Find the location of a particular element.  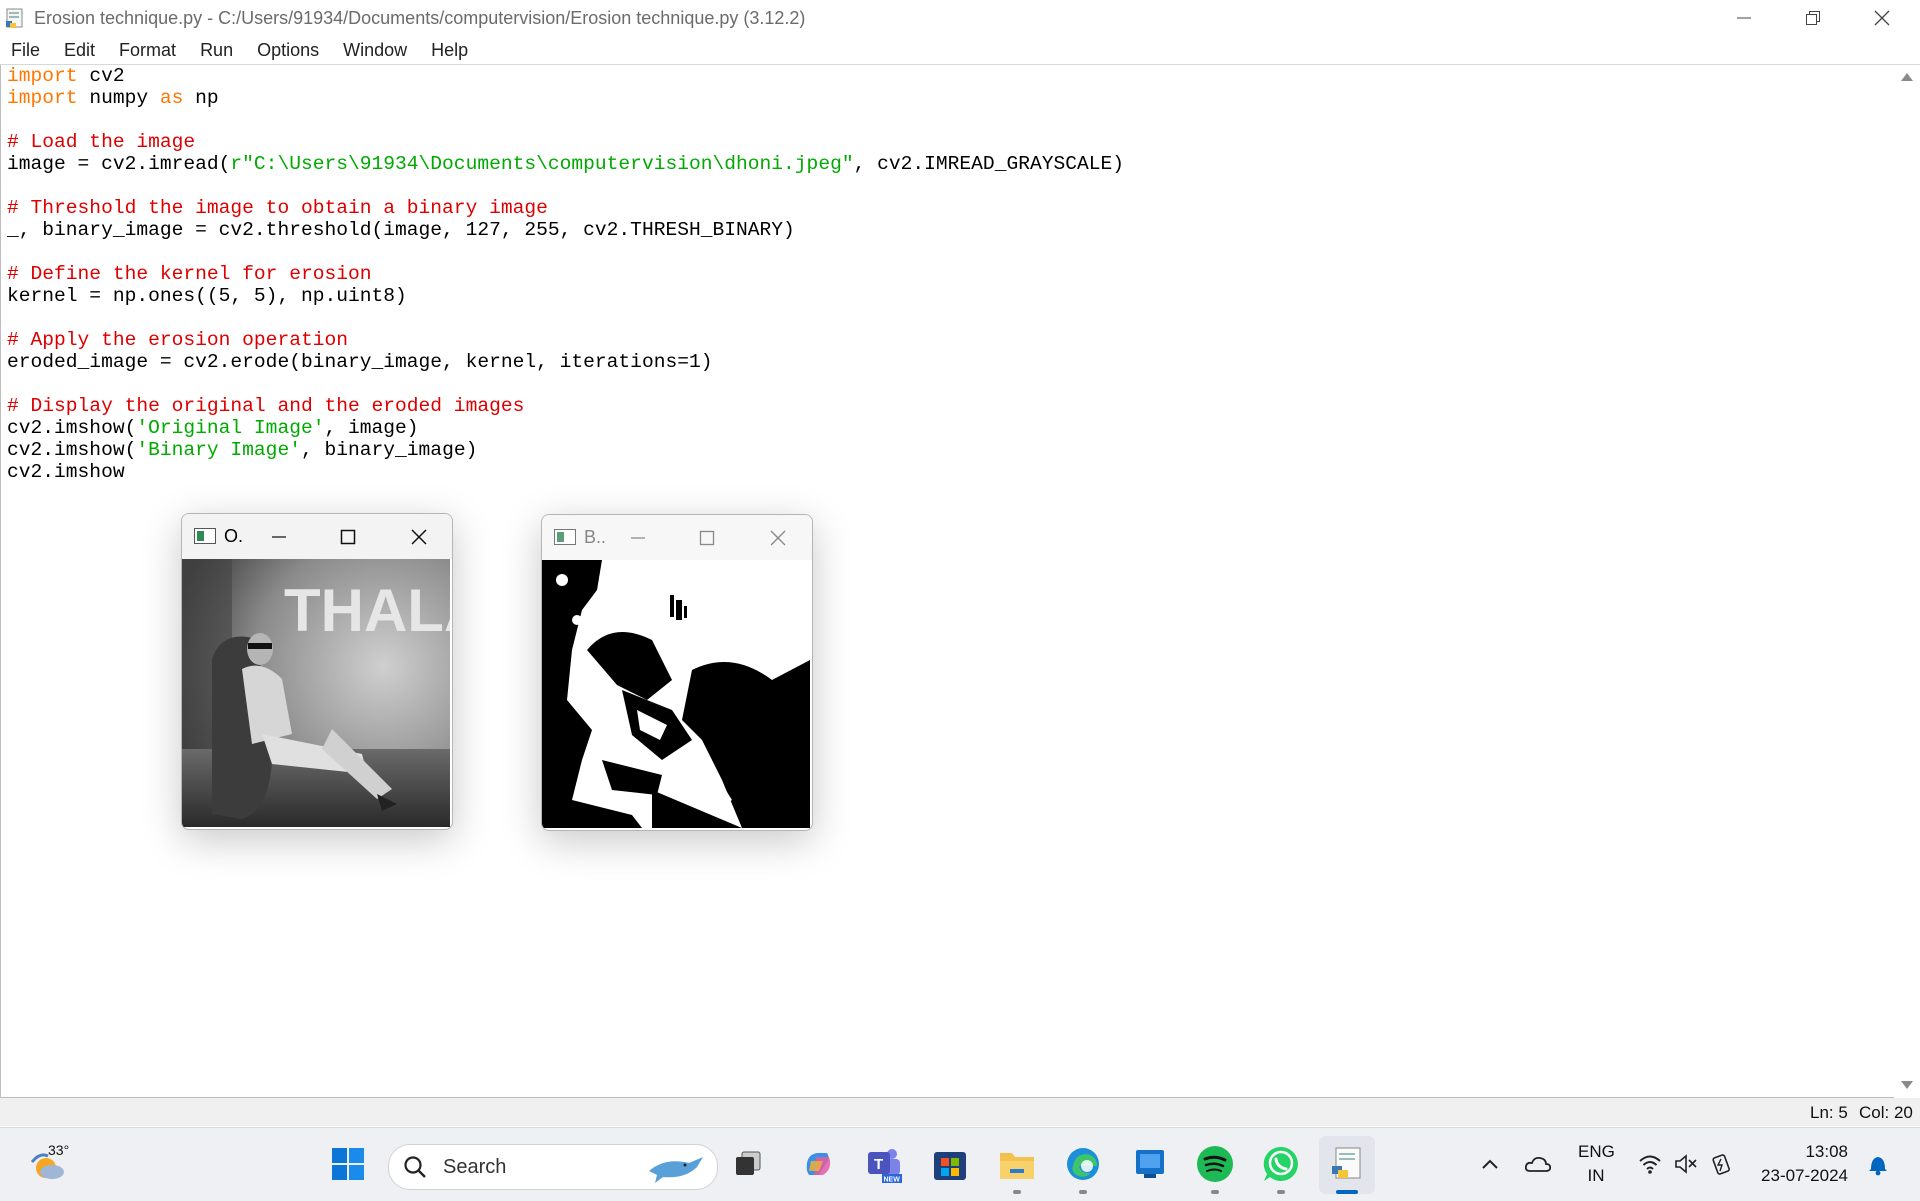

notifications-button is located at coordinates (1878, 1164).